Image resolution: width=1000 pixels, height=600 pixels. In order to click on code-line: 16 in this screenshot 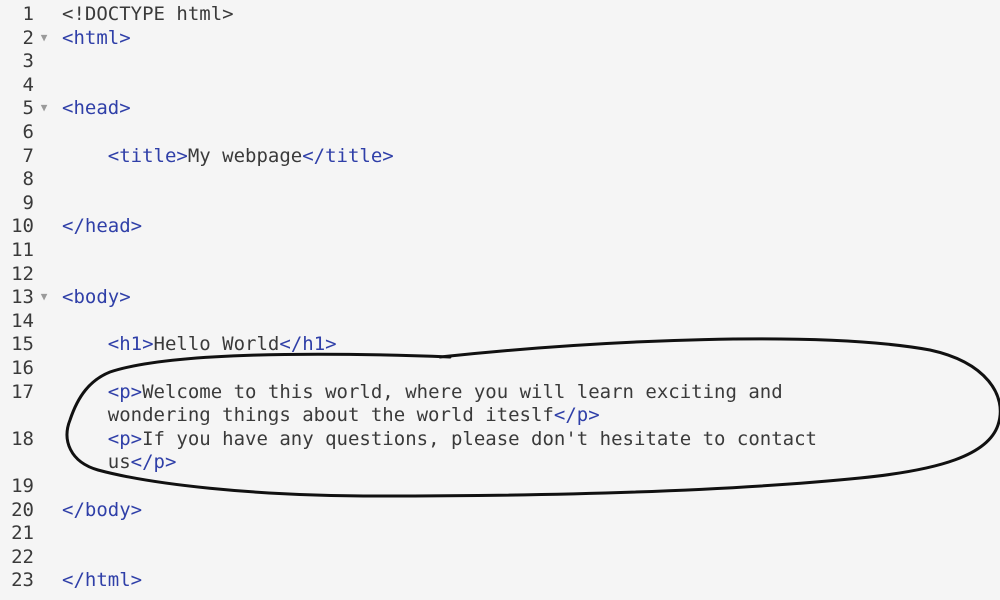, I will do `click(500, 368)`.